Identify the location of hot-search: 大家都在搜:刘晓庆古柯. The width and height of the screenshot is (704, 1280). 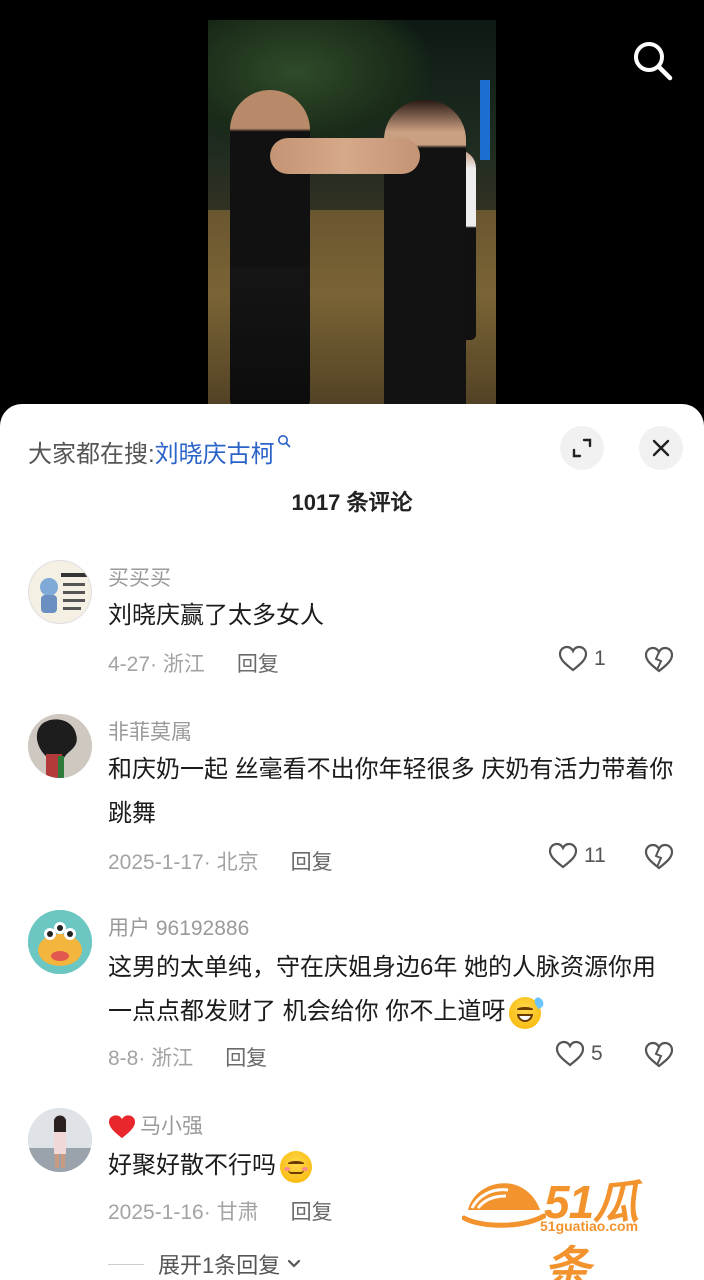
(159, 451).